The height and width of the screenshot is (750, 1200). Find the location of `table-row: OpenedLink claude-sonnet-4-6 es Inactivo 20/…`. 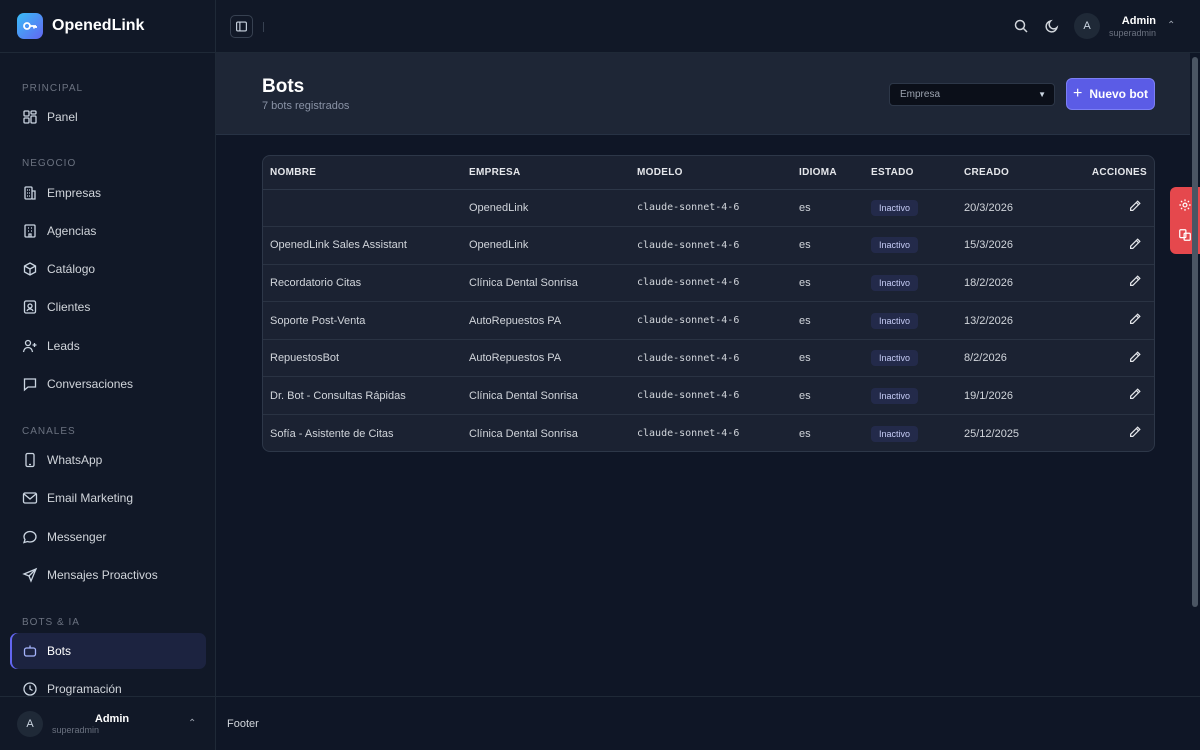

table-row: OpenedLink claude-sonnet-4-6 es Inactivo 20/… is located at coordinates (708, 208).